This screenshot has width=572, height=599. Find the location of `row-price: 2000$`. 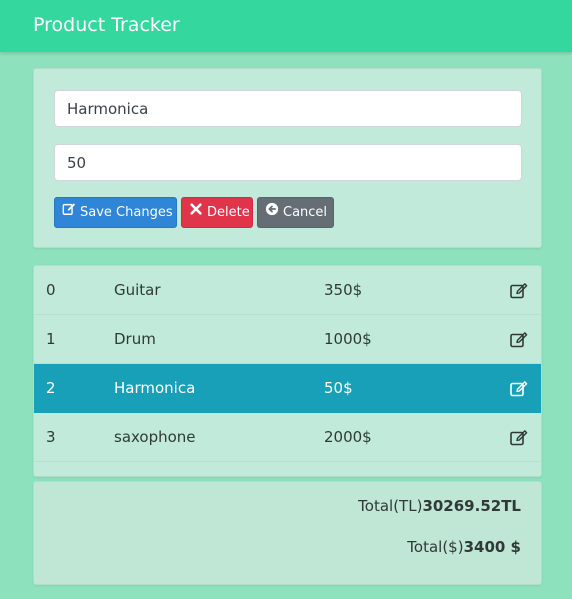

row-price: 2000$ is located at coordinates (348, 437).